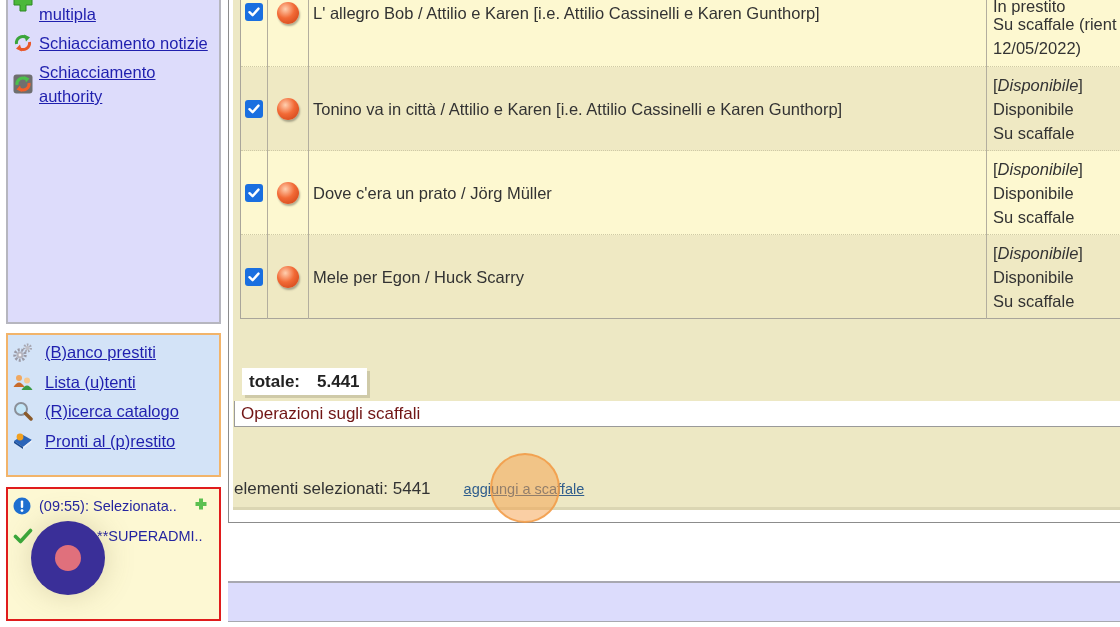 The image size is (1120, 627). I want to click on users-icon, so click(23, 381).